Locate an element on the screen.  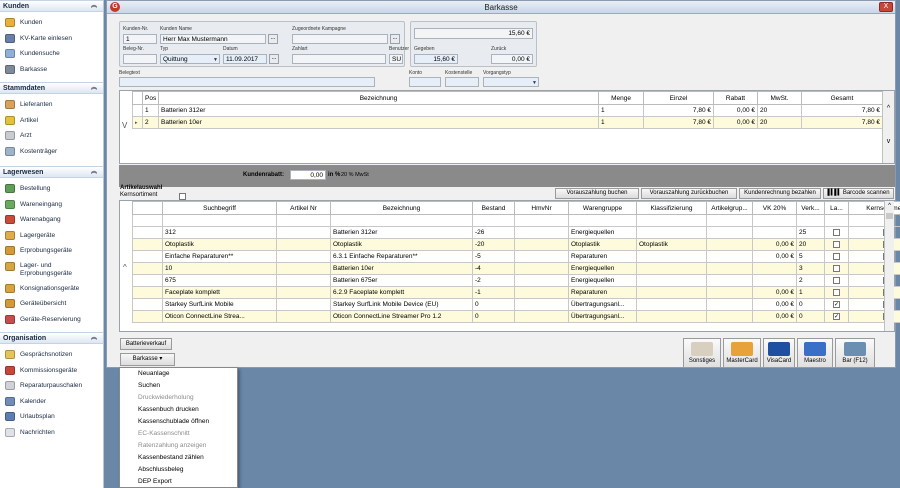
sidebar-item: Nachrichten is located at coordinates (51, 433).